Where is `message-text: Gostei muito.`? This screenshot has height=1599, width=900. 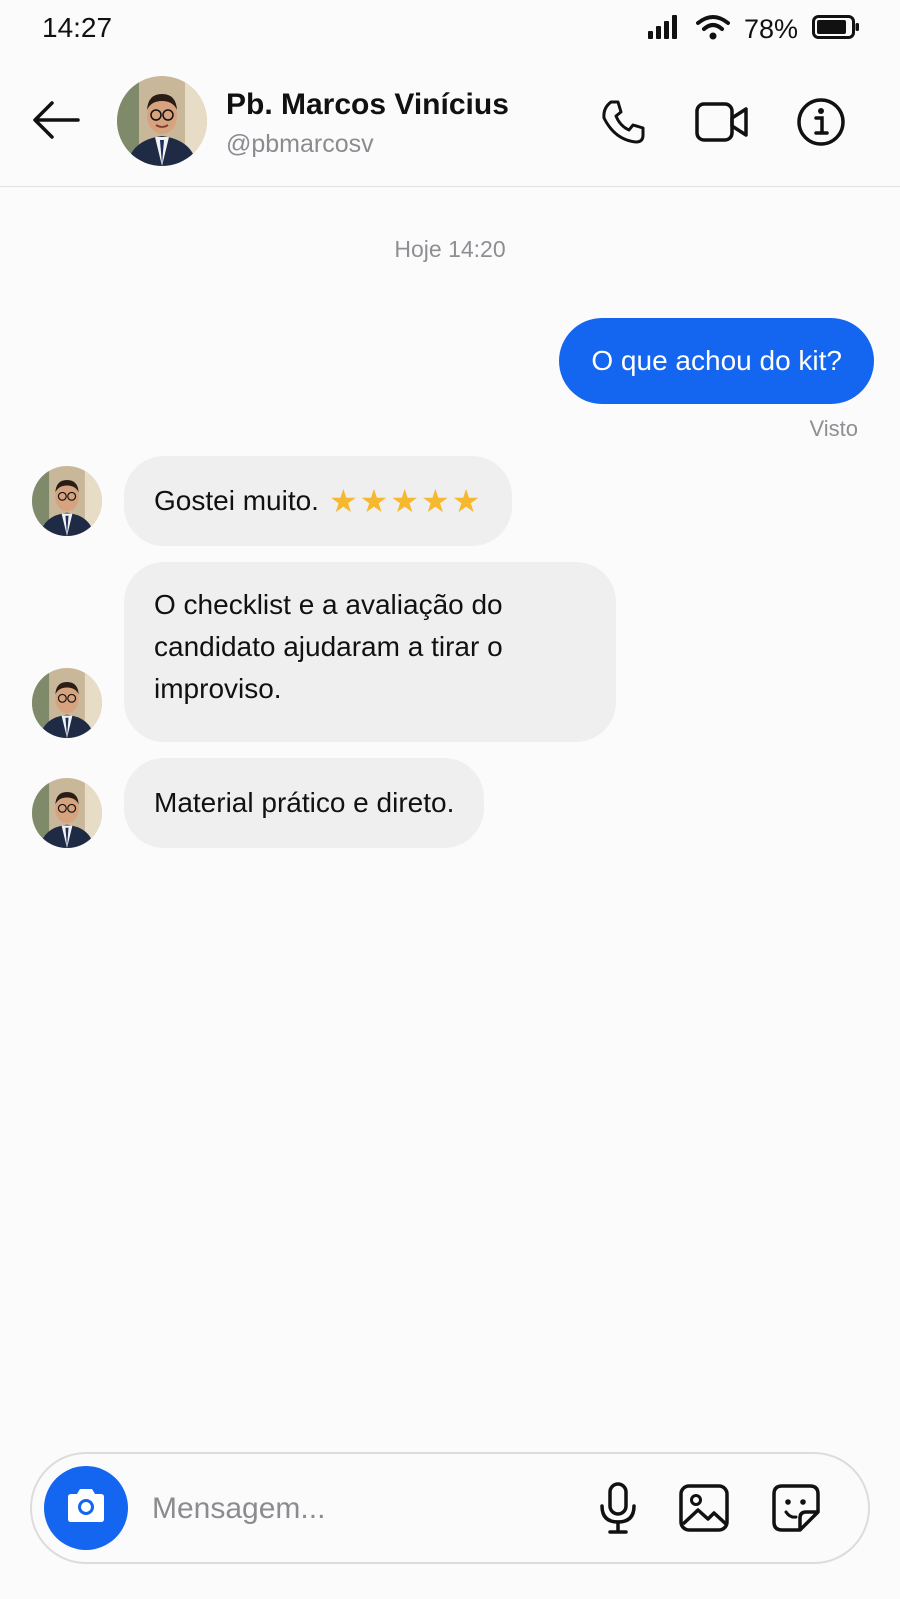
message-text: Gostei muito. is located at coordinates (236, 500).